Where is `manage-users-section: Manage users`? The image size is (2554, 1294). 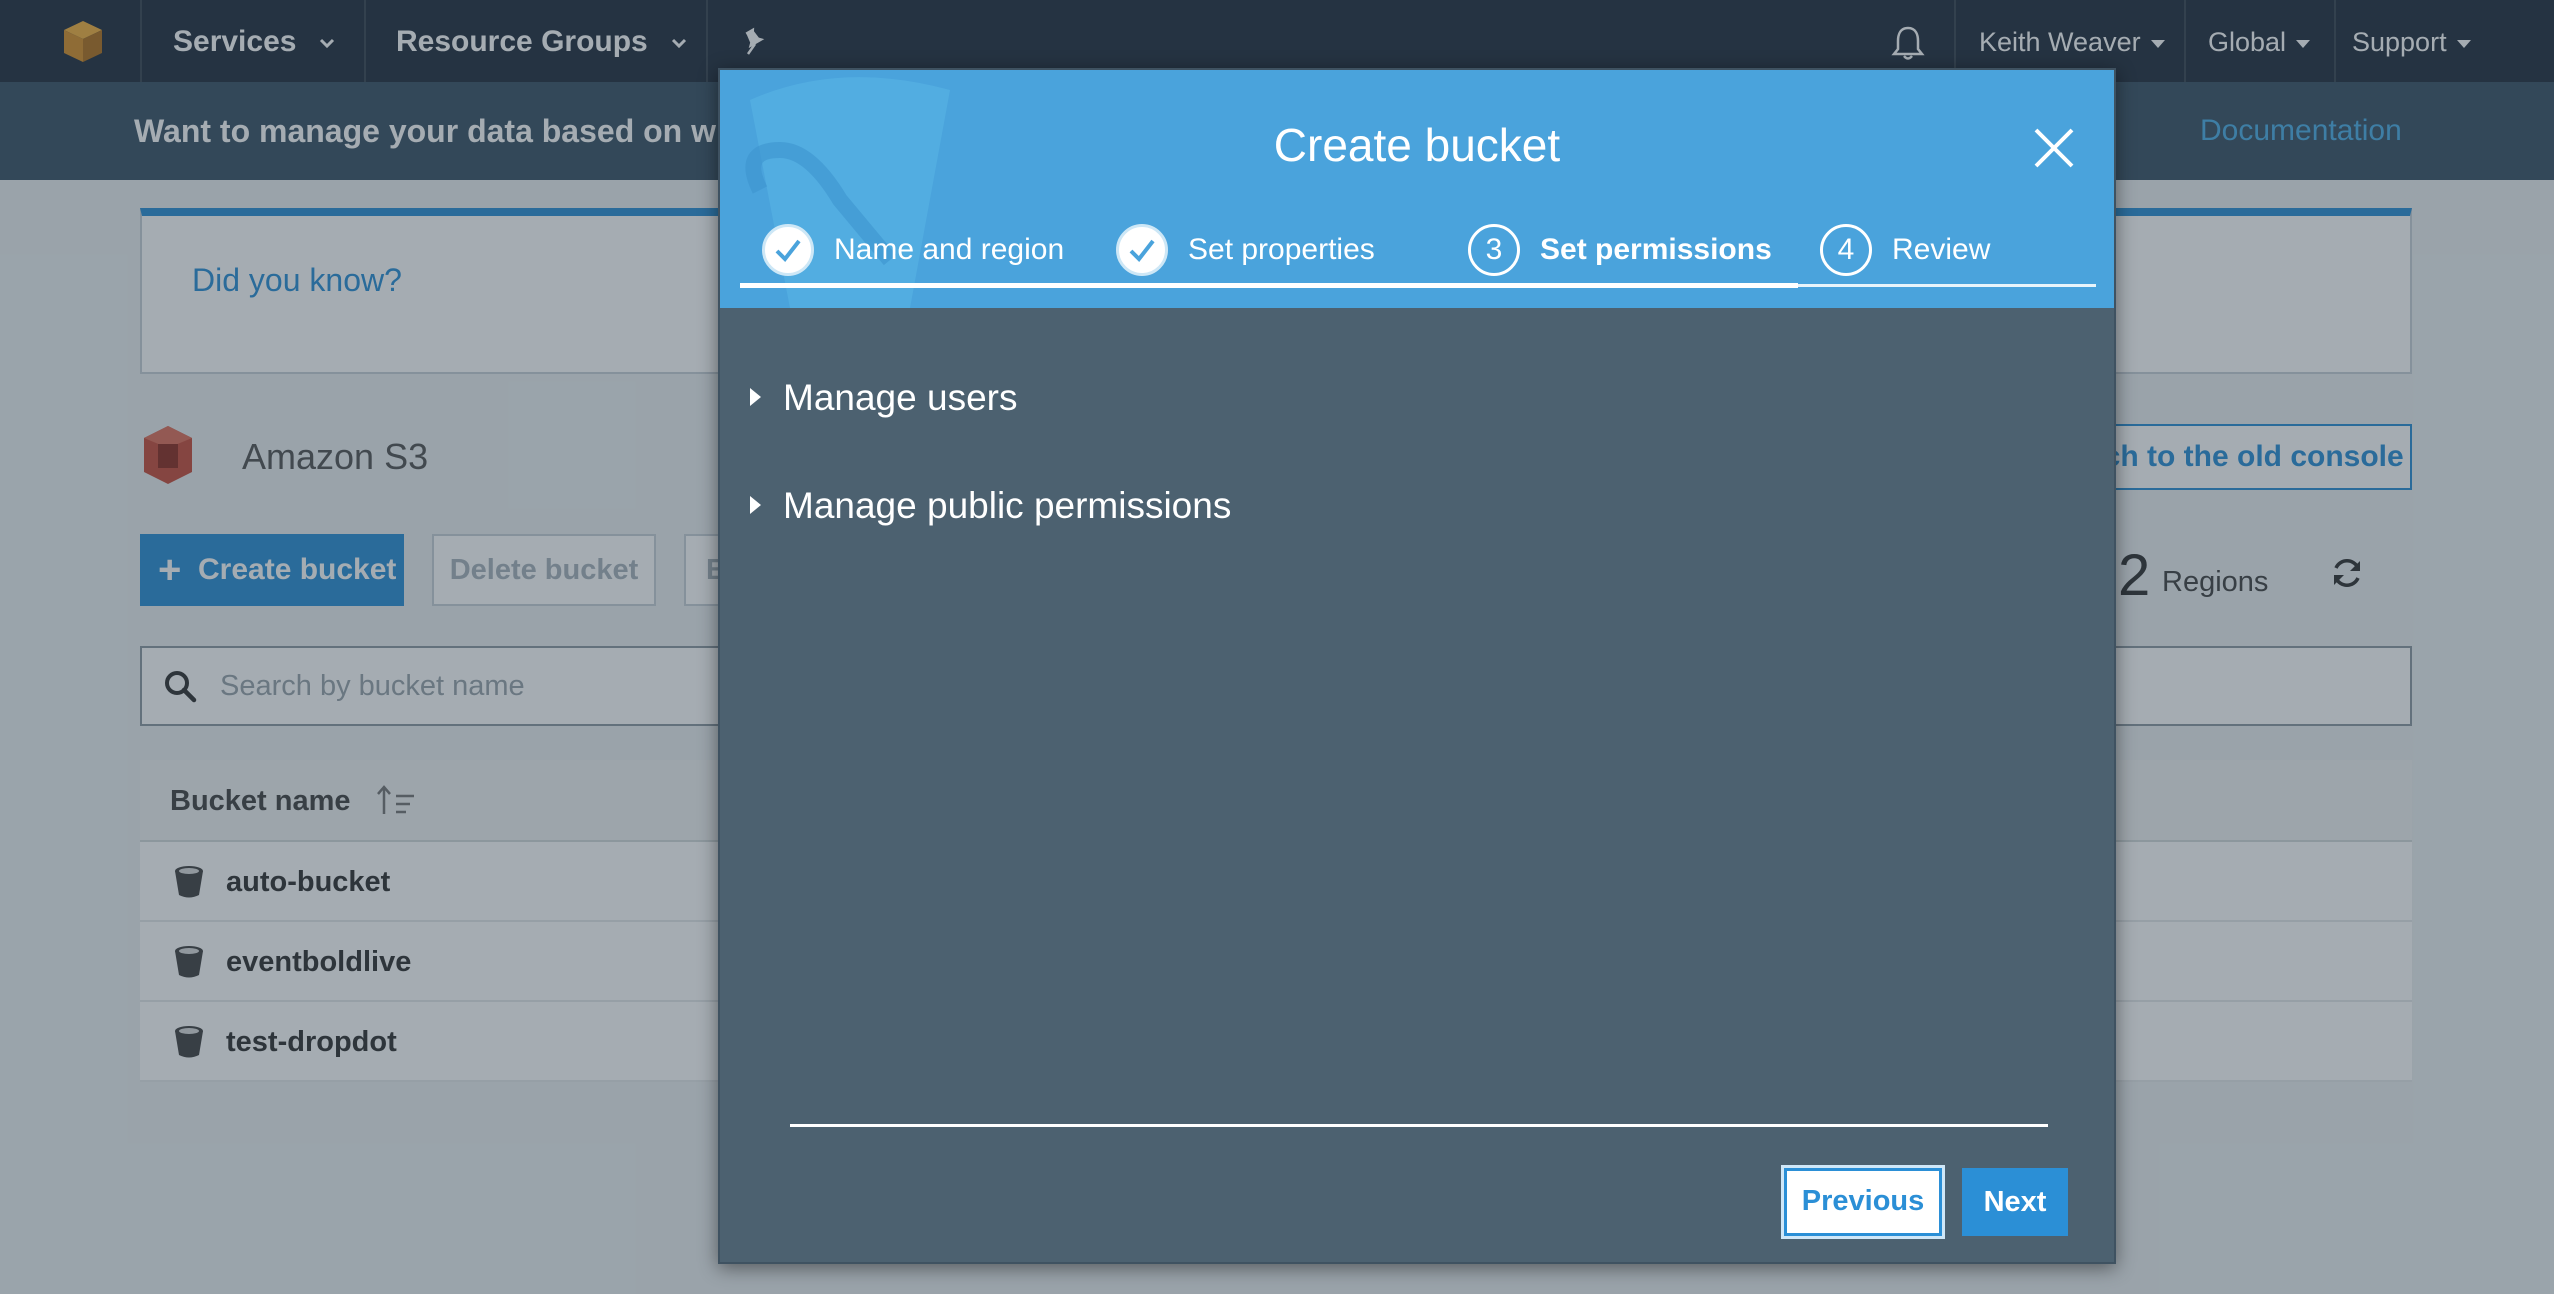 manage-users-section: Manage users is located at coordinates (883, 398).